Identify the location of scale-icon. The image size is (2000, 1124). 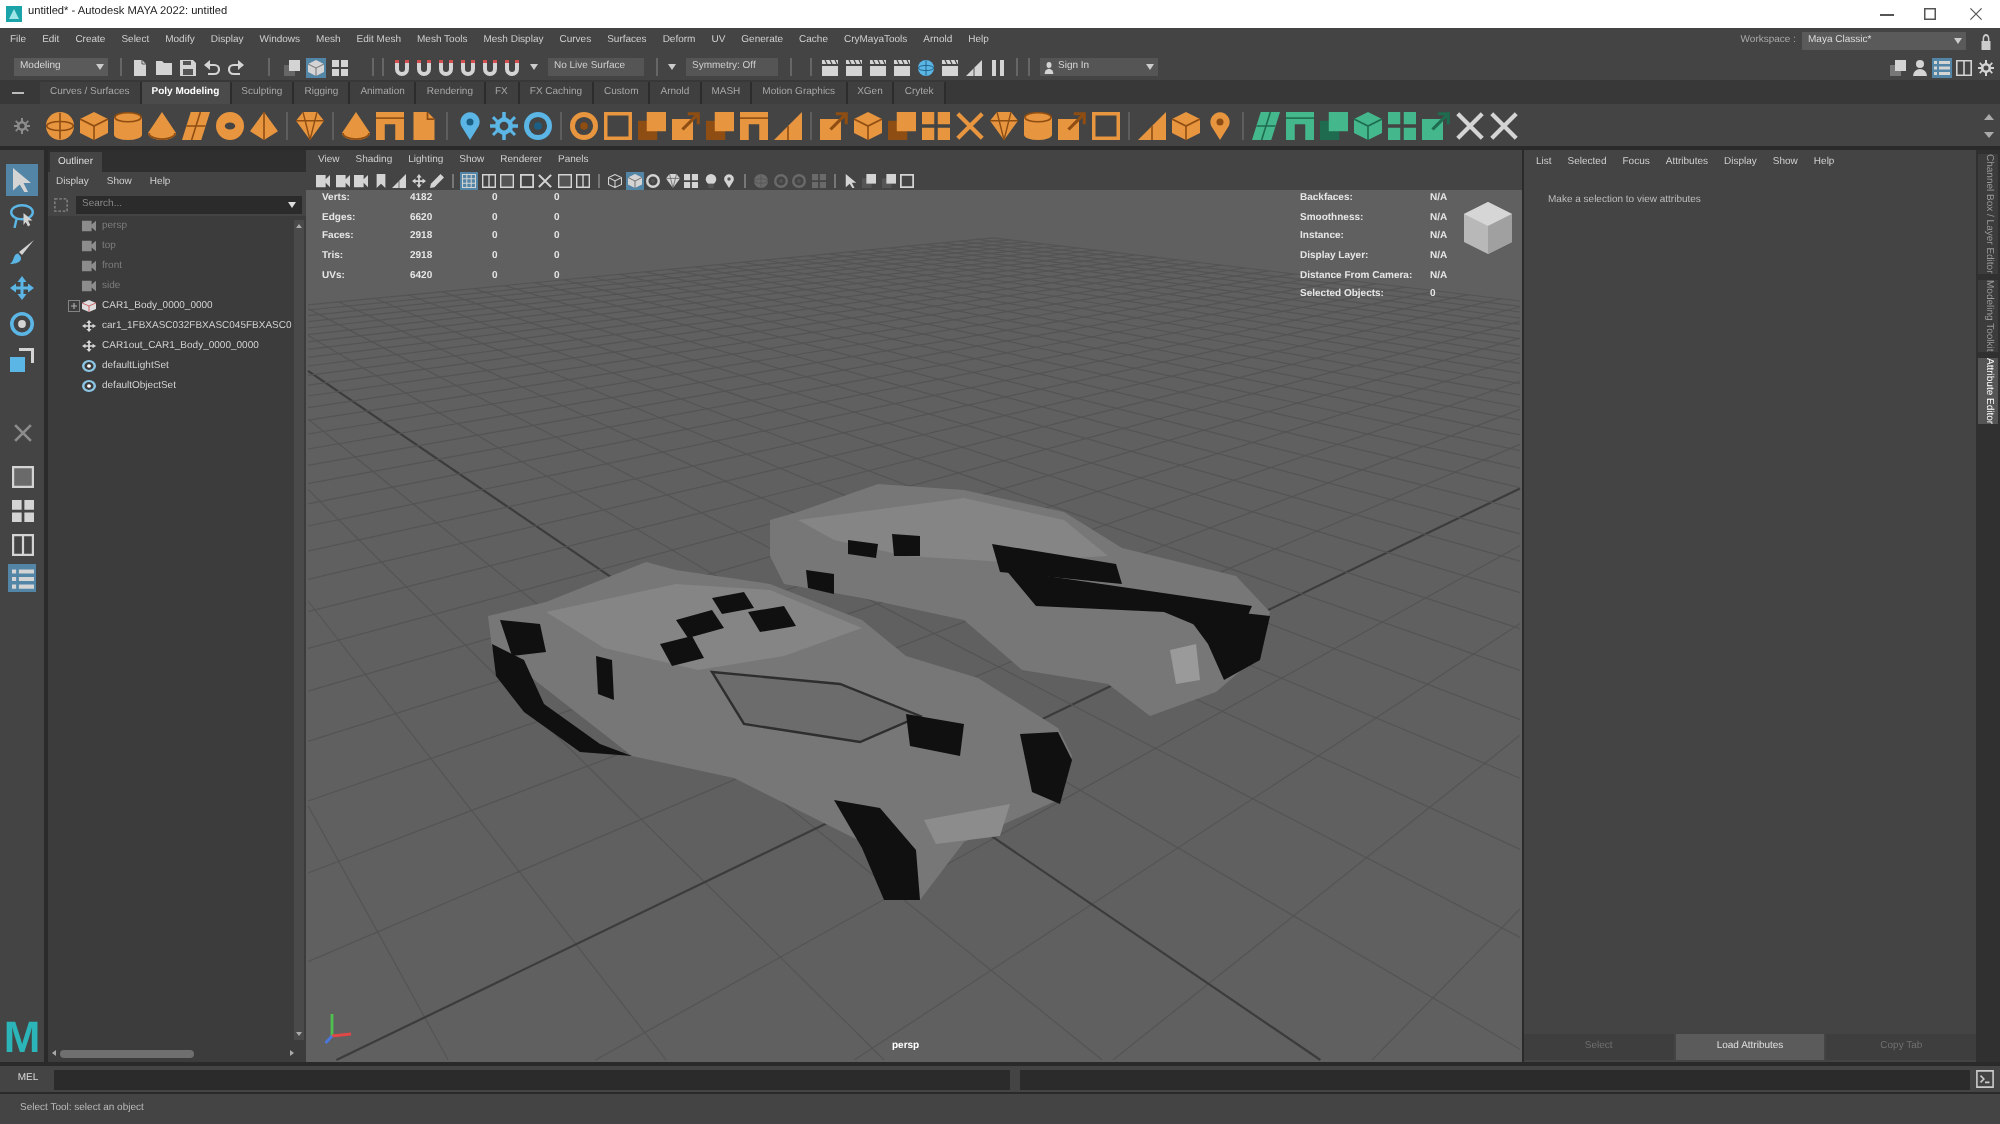
(22, 360).